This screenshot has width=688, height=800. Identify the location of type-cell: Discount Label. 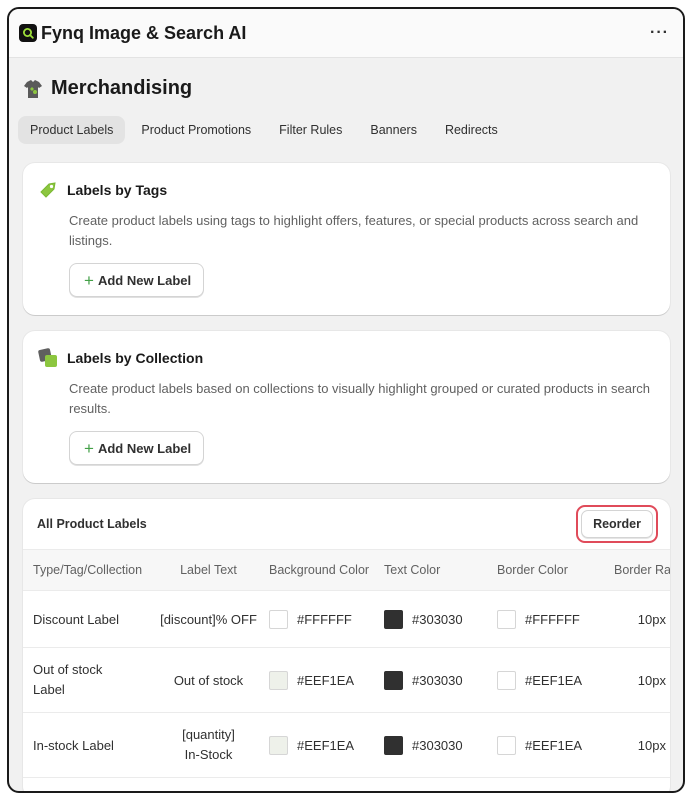
(76, 619).